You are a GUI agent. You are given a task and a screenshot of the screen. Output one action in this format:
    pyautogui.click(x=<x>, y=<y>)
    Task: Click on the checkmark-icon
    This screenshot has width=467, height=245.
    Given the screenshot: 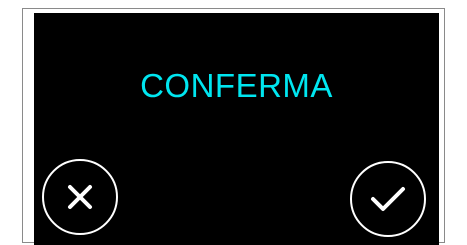 What is the action you would take?
    pyautogui.click(x=388, y=199)
    